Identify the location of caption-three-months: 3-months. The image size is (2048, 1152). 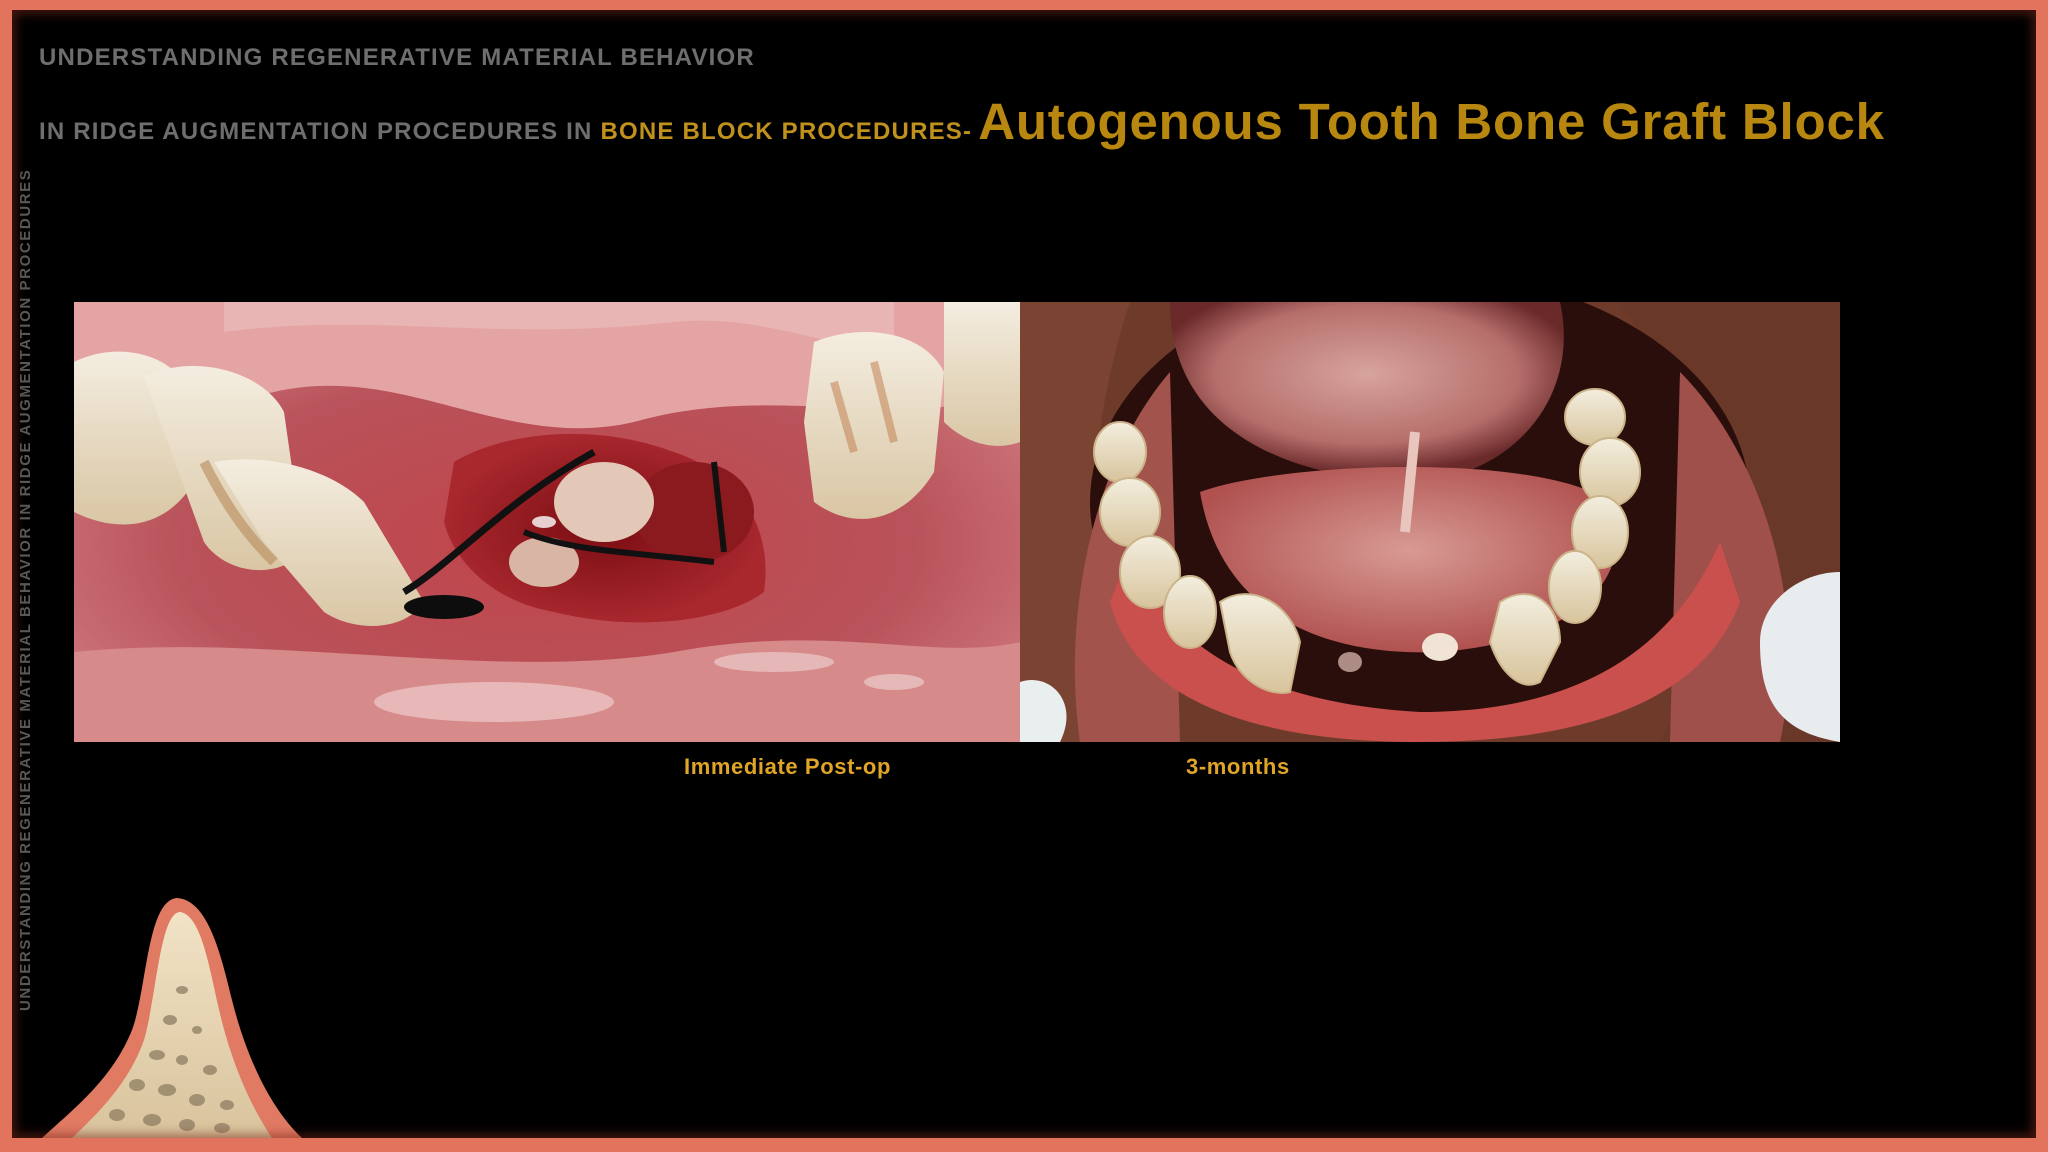
(1238, 766).